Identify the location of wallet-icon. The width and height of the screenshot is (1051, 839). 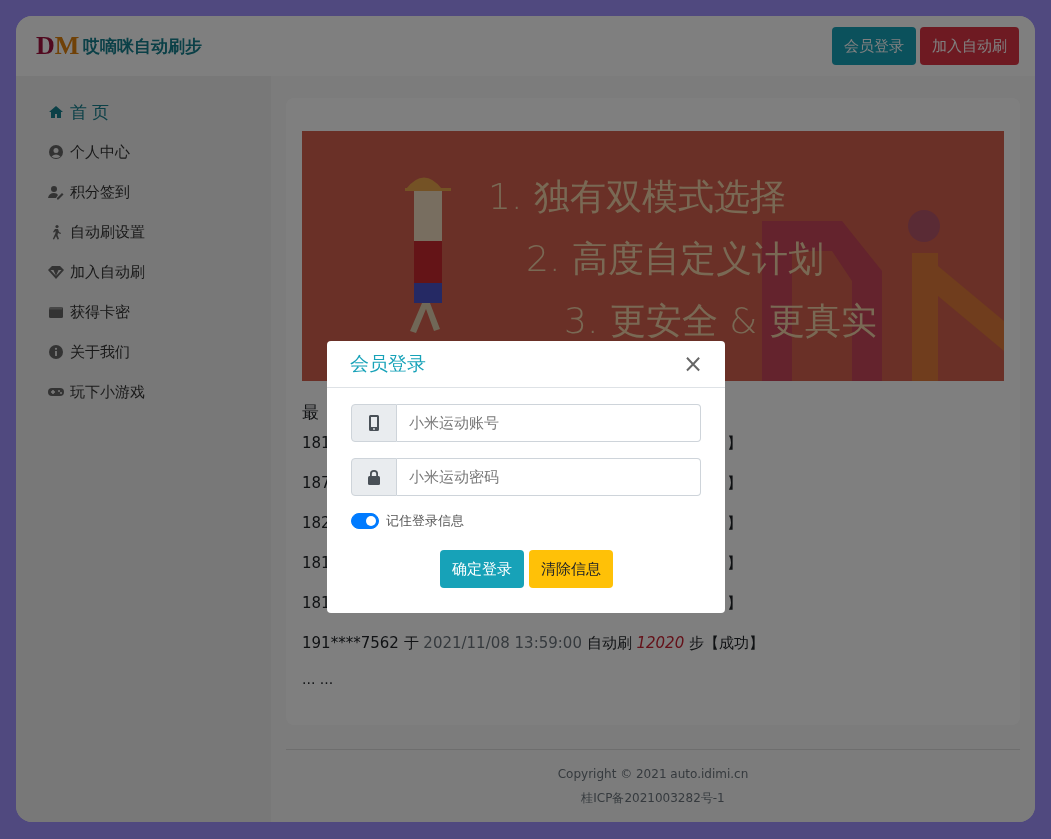
(56, 312).